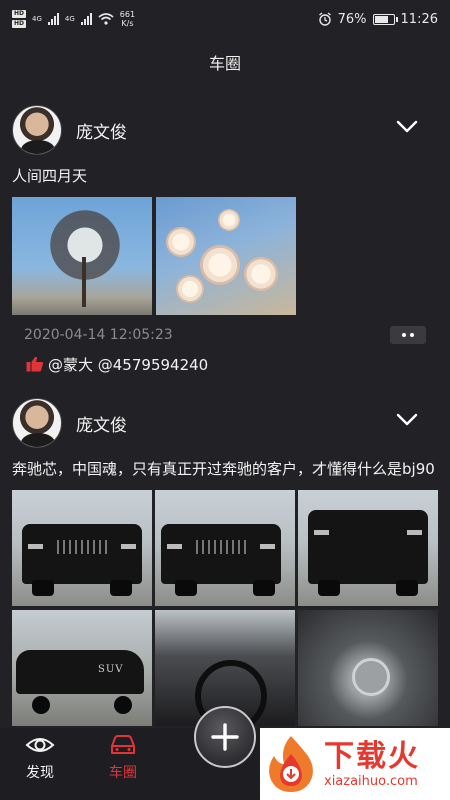 The height and width of the screenshot is (800, 450). I want to click on bottom-nav: 发现 车圈 下载火 xiazaihuo.com, so click(225, 753).